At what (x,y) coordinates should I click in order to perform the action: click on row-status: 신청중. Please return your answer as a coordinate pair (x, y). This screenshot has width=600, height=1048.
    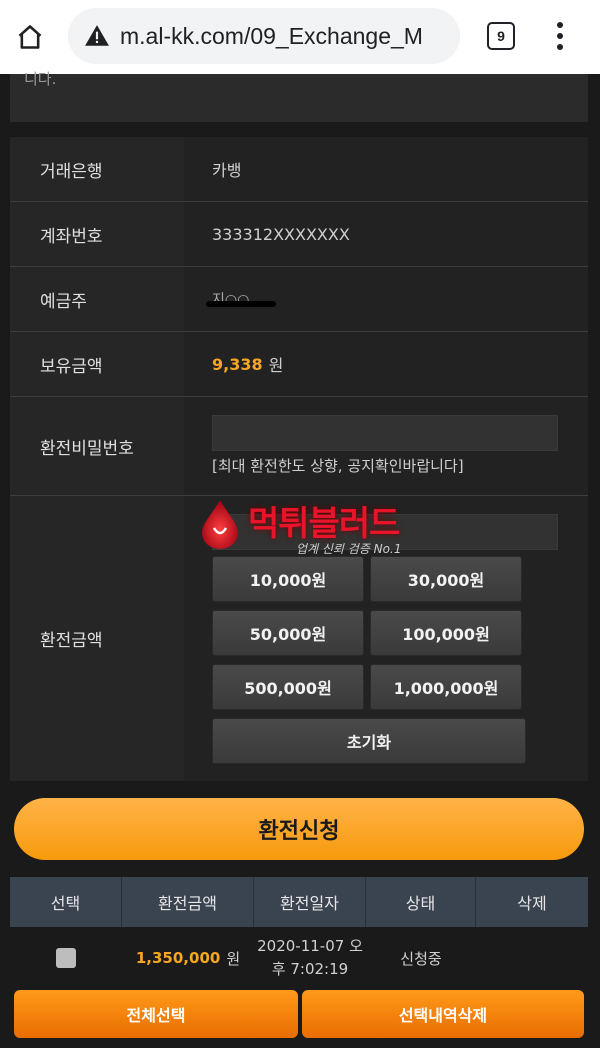
    Looking at the image, I should click on (421, 958).